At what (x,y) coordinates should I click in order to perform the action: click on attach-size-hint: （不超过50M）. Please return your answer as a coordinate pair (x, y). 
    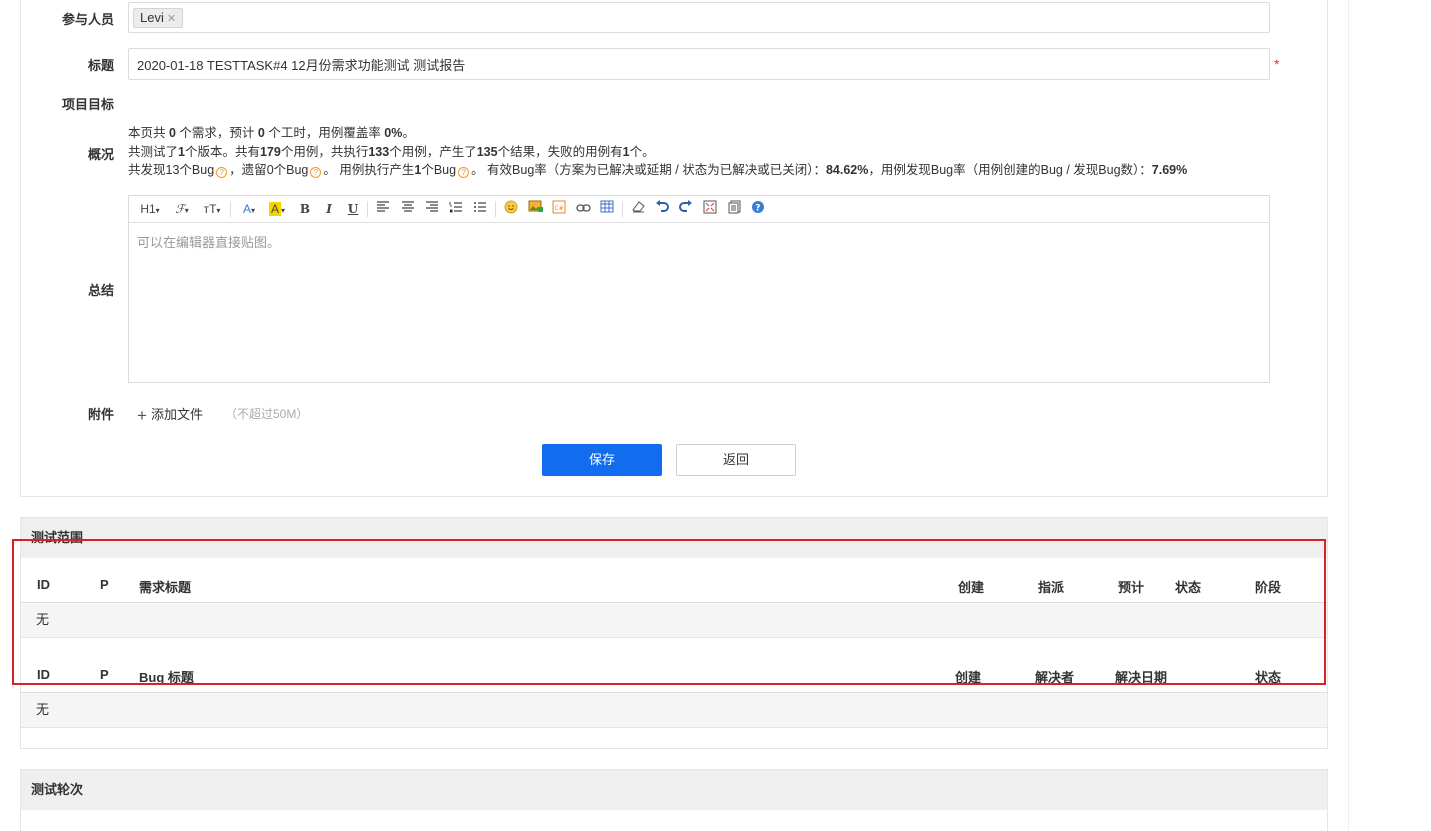
    Looking at the image, I should click on (267, 414).